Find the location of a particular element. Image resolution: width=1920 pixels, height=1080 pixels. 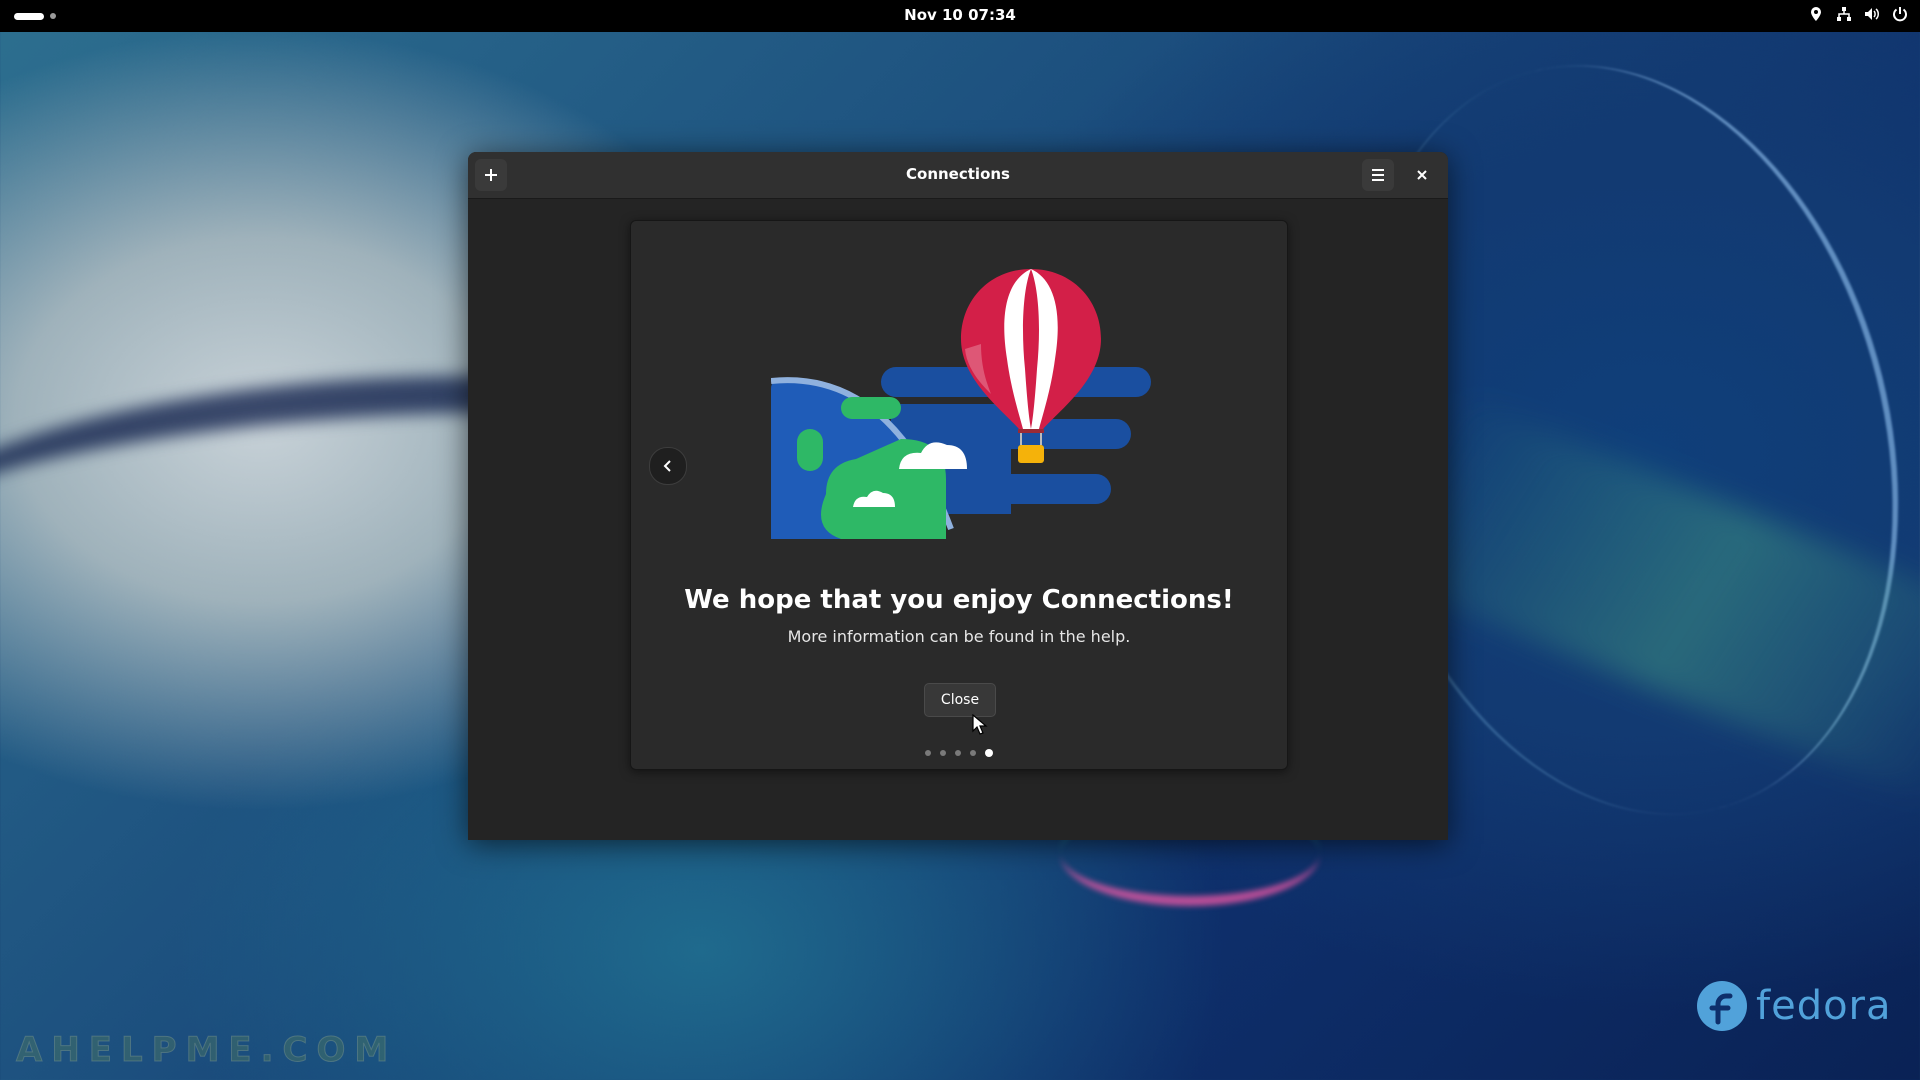

previous-page-button is located at coordinates (668, 466).